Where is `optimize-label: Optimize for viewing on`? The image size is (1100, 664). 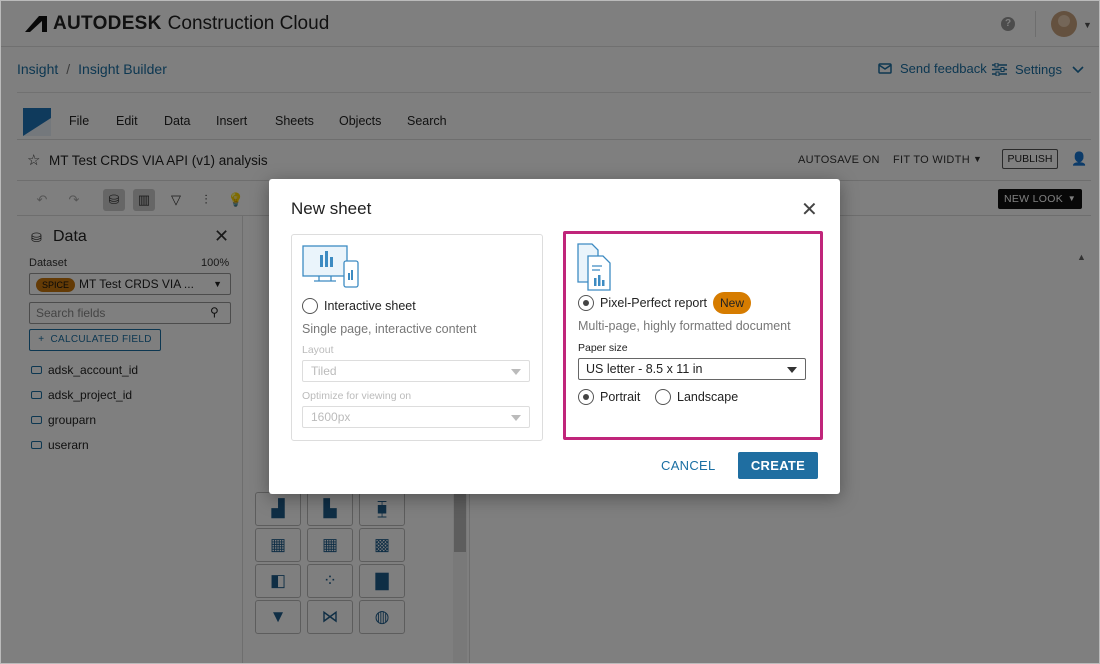
optimize-label: Optimize for viewing on is located at coordinates (357, 396).